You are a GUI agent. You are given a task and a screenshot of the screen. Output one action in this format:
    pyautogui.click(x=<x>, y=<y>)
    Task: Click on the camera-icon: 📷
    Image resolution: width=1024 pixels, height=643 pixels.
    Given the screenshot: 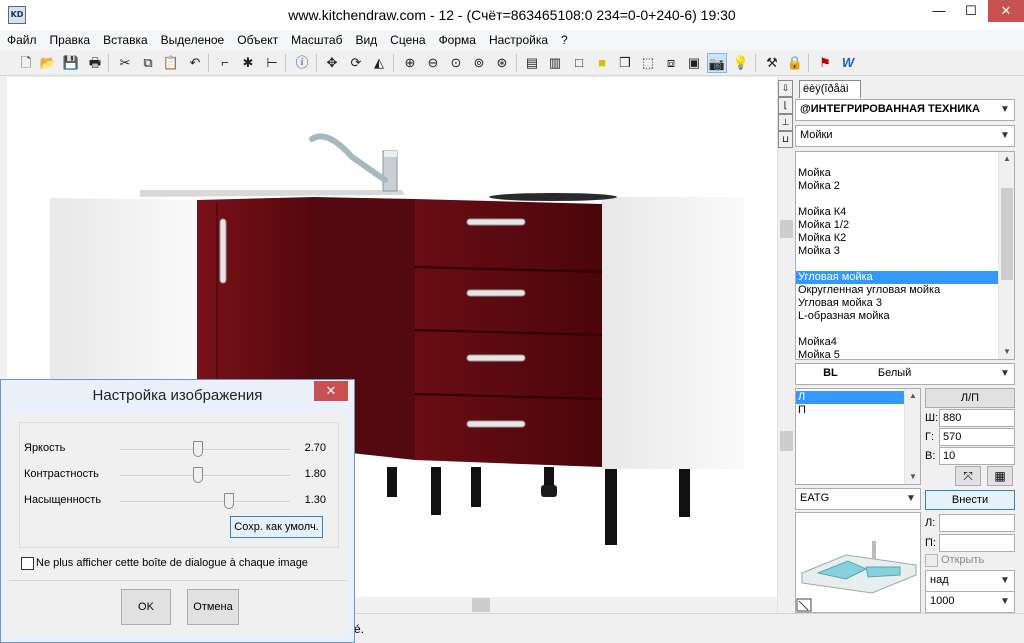 What is the action you would take?
    pyautogui.click(x=717, y=63)
    